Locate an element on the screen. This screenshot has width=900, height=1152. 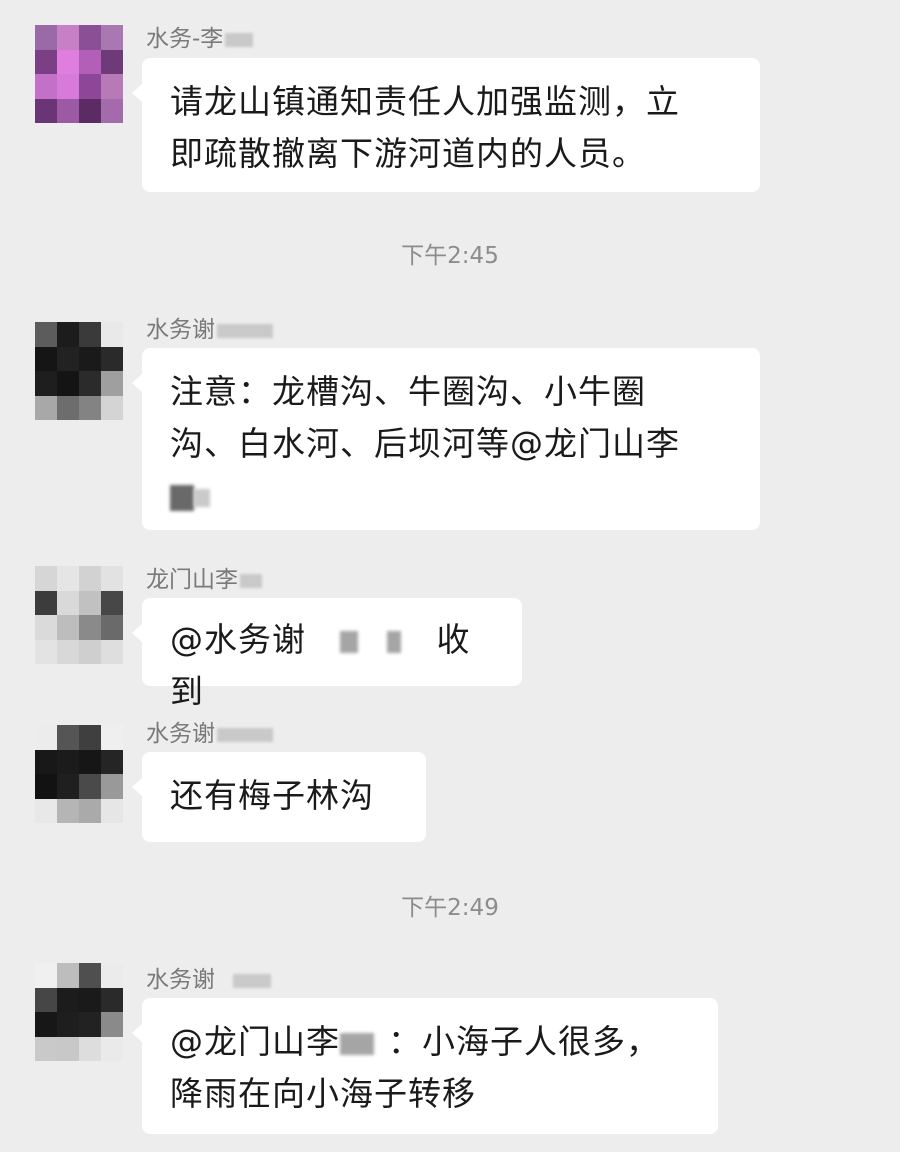
message-bubble: 还有梅子林沟 is located at coordinates (279, 797).